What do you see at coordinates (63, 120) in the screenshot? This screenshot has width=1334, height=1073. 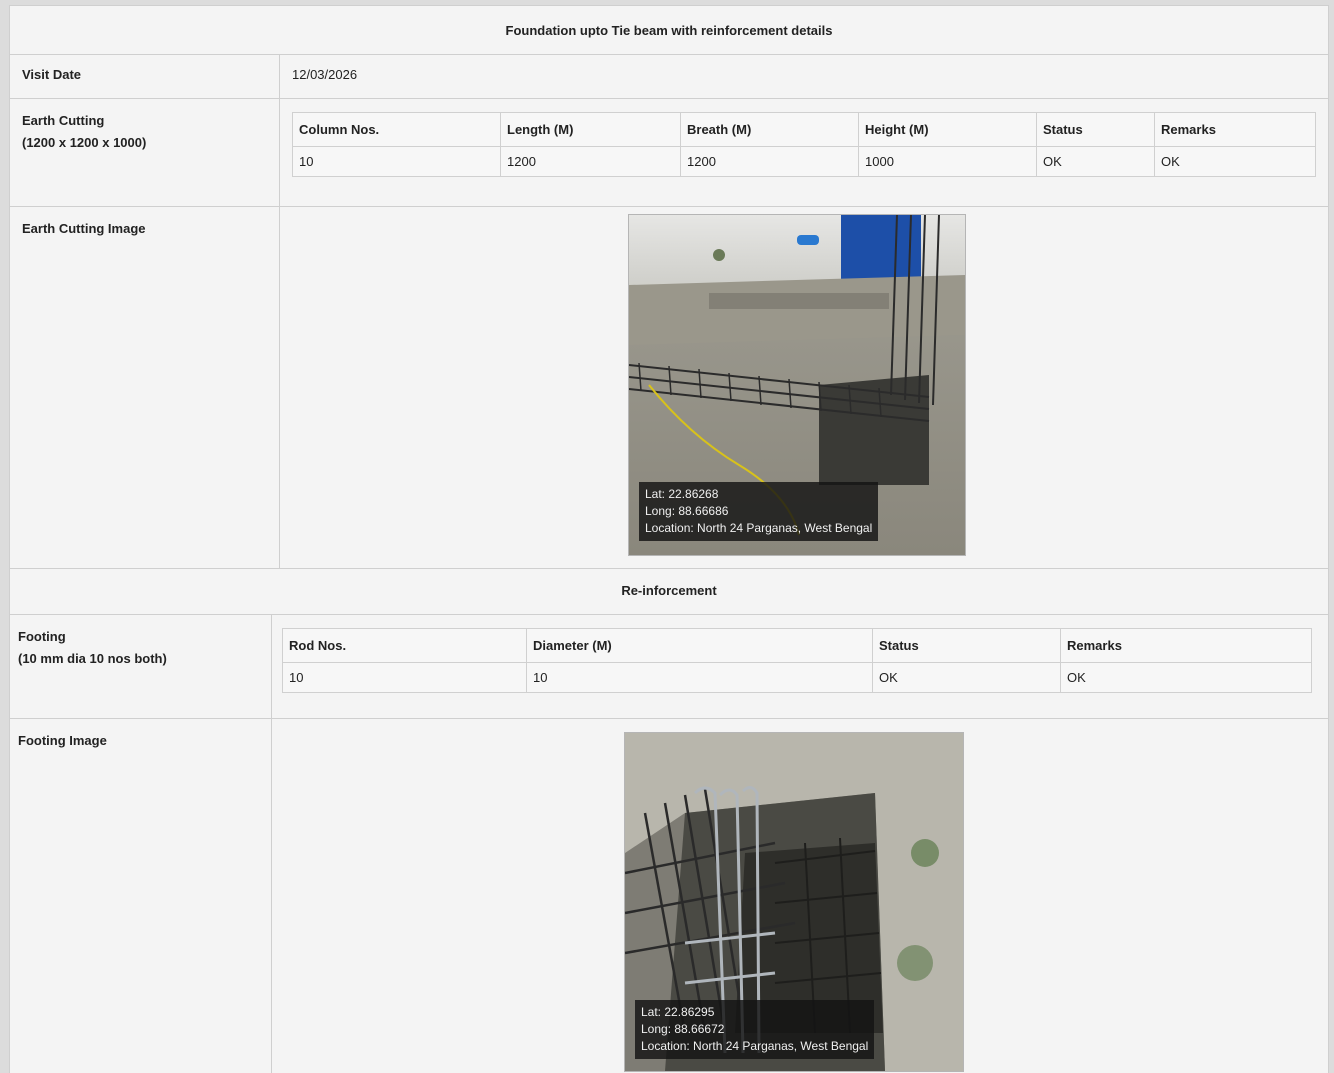 I see `earth-cutting-label: Earth Cutting` at bounding box center [63, 120].